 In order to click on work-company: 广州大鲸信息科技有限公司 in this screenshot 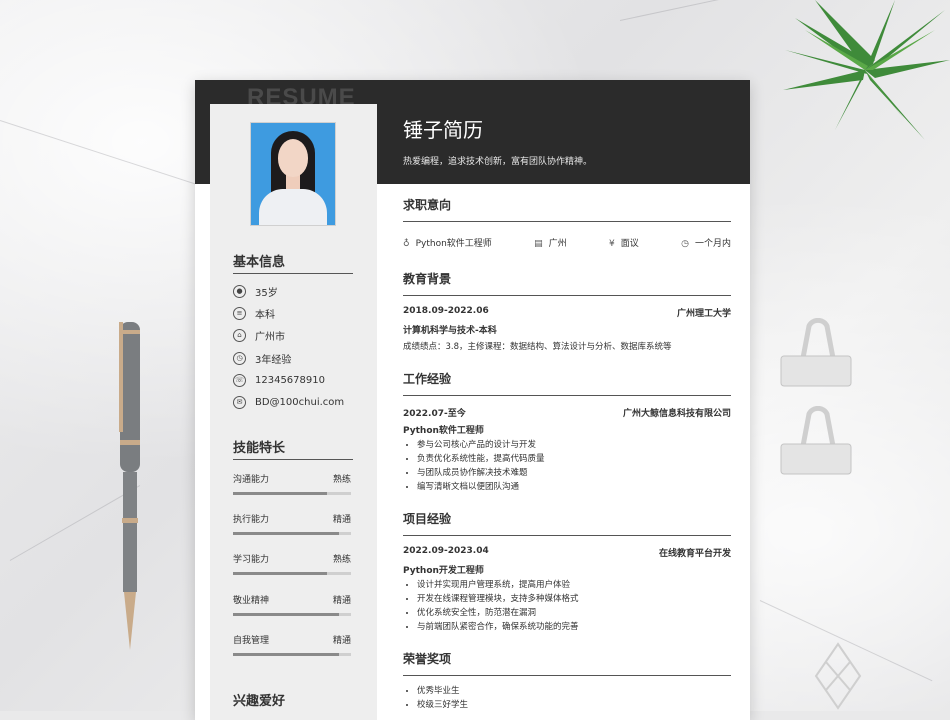, I will do `click(676, 414)`.